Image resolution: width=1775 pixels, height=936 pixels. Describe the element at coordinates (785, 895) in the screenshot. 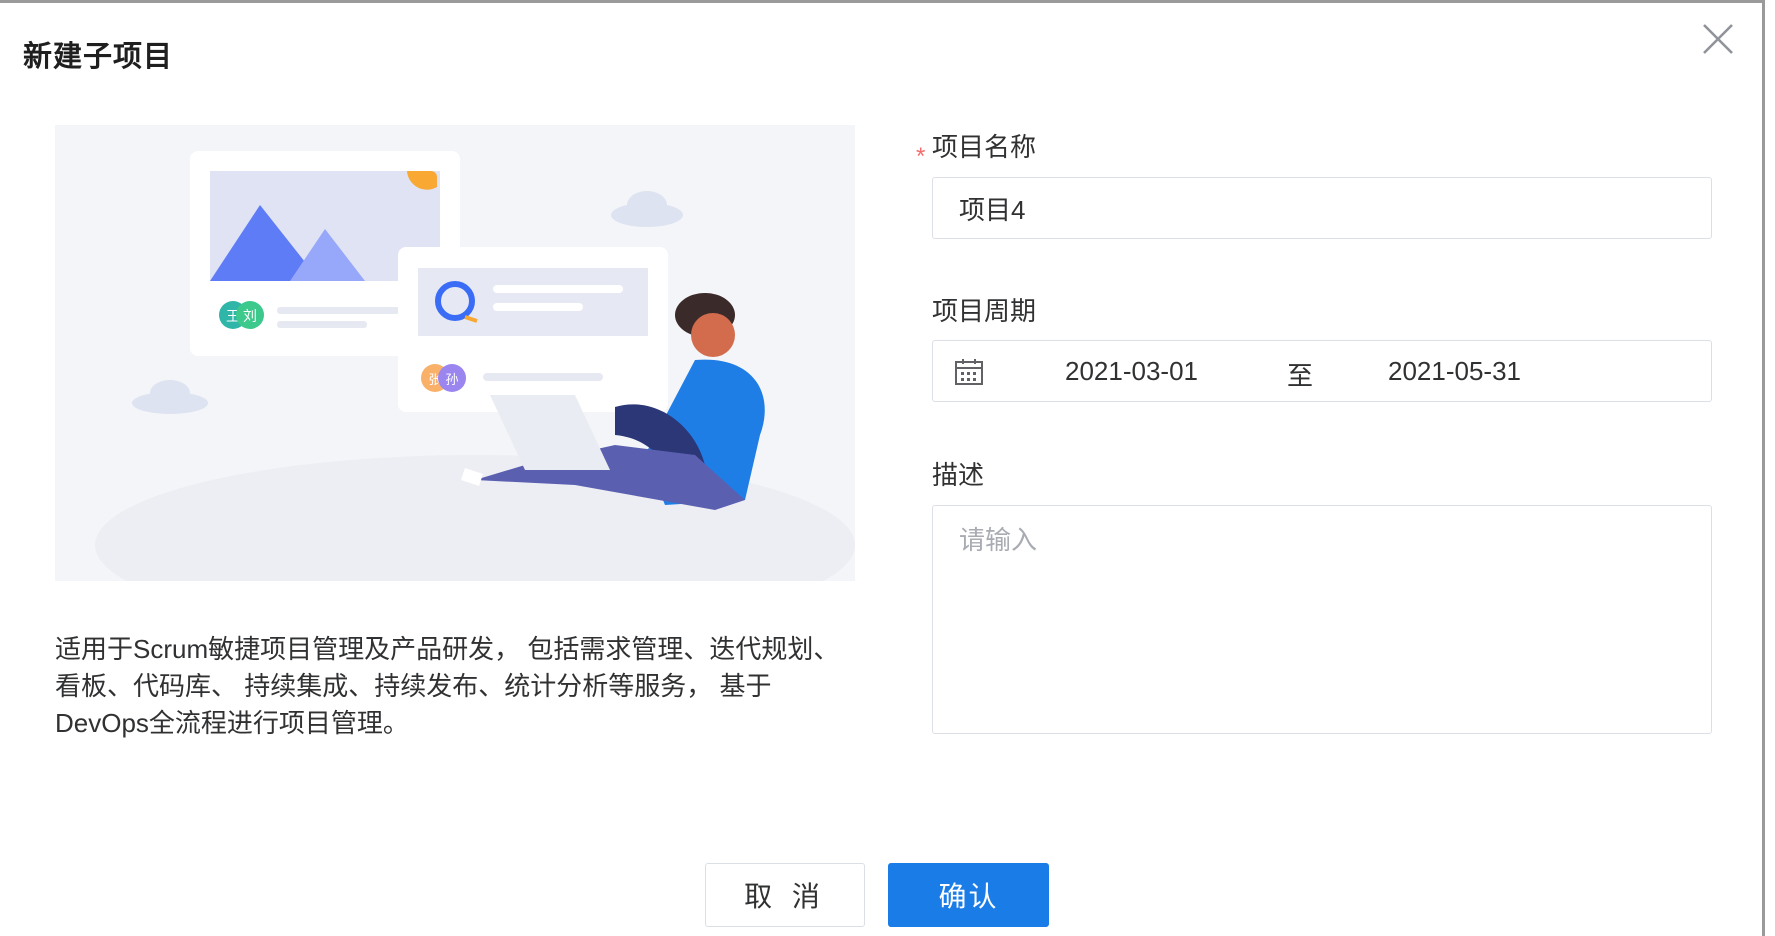

I see `cancel-button: 取 消` at that location.